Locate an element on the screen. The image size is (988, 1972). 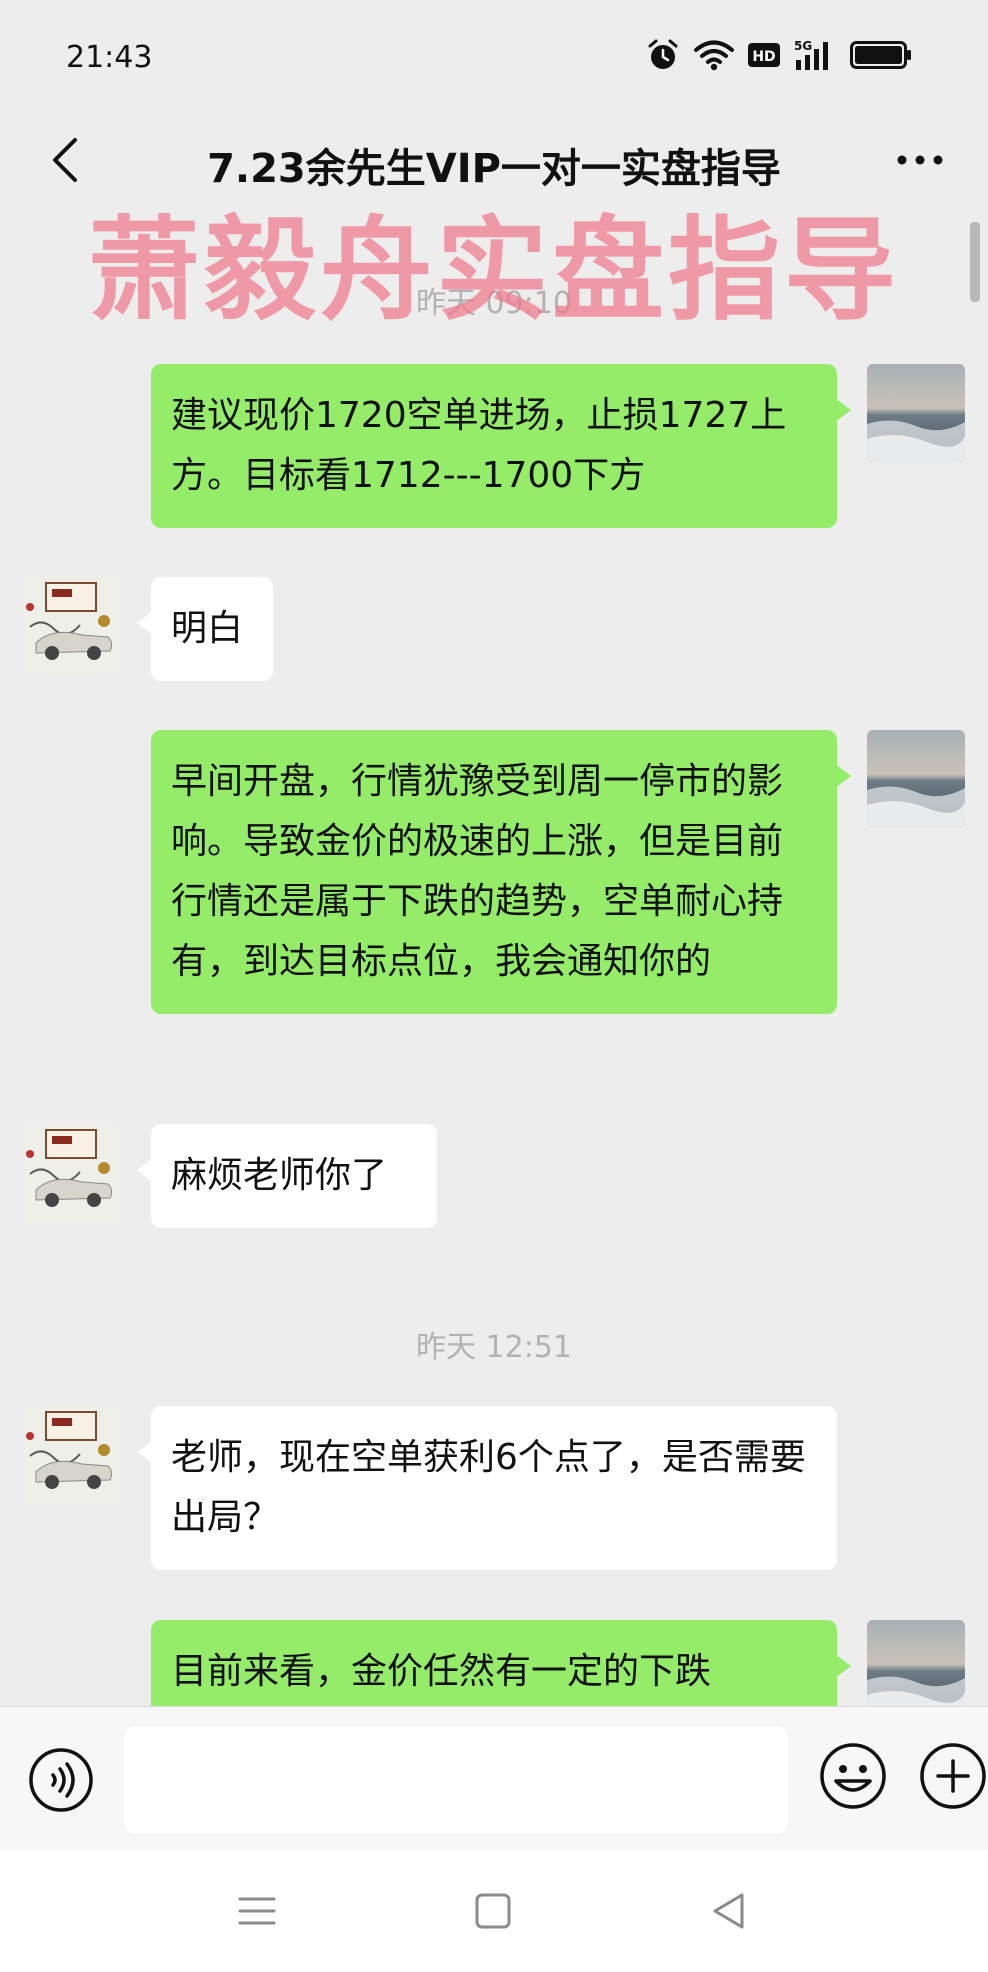
nav-home-button is located at coordinates (493, 1911).